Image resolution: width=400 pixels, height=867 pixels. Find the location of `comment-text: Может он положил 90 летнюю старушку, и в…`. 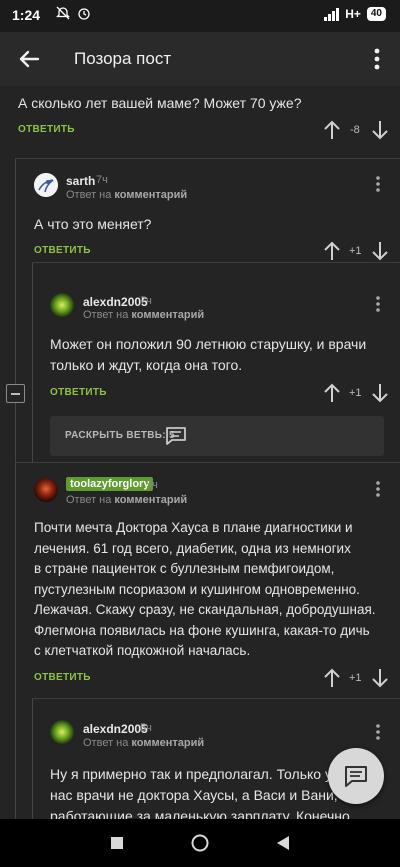

comment-text: Может он положил 90 летнюю старушку, и в… is located at coordinates (208, 354).